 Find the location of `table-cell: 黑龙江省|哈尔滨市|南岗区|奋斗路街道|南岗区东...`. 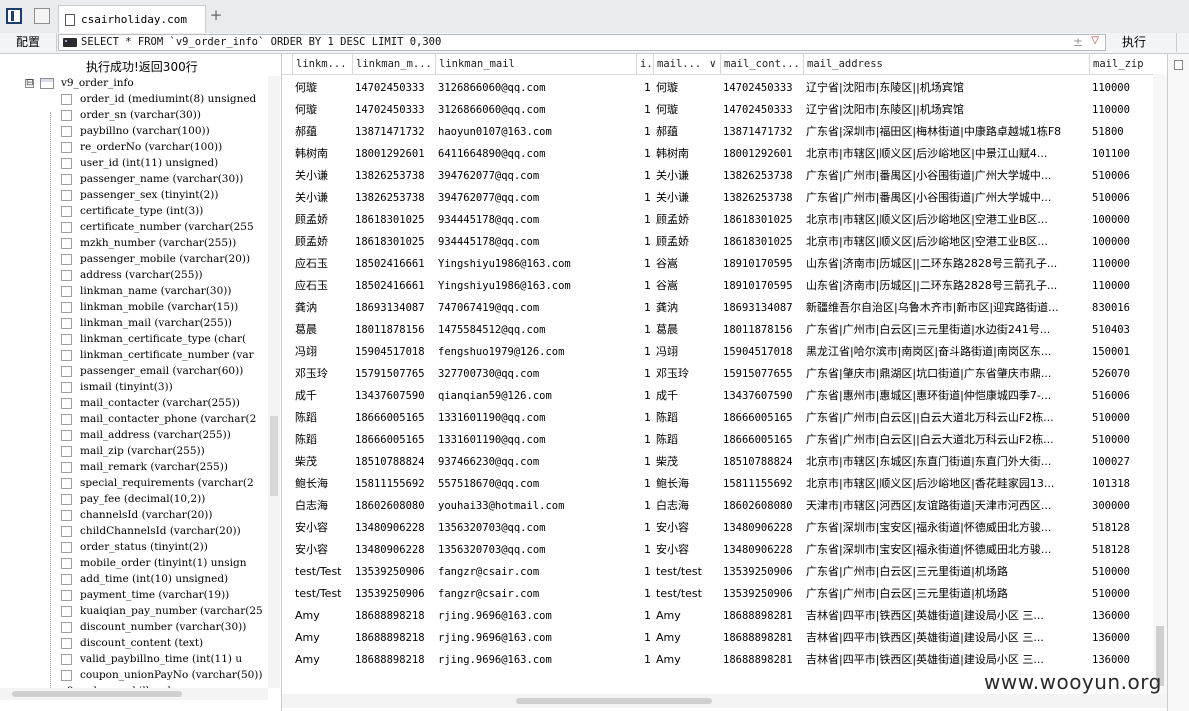

table-cell: 黑龙江省|哈尔滨市|南岗区|奋斗路街道|南岗区东... is located at coordinates (946, 352).